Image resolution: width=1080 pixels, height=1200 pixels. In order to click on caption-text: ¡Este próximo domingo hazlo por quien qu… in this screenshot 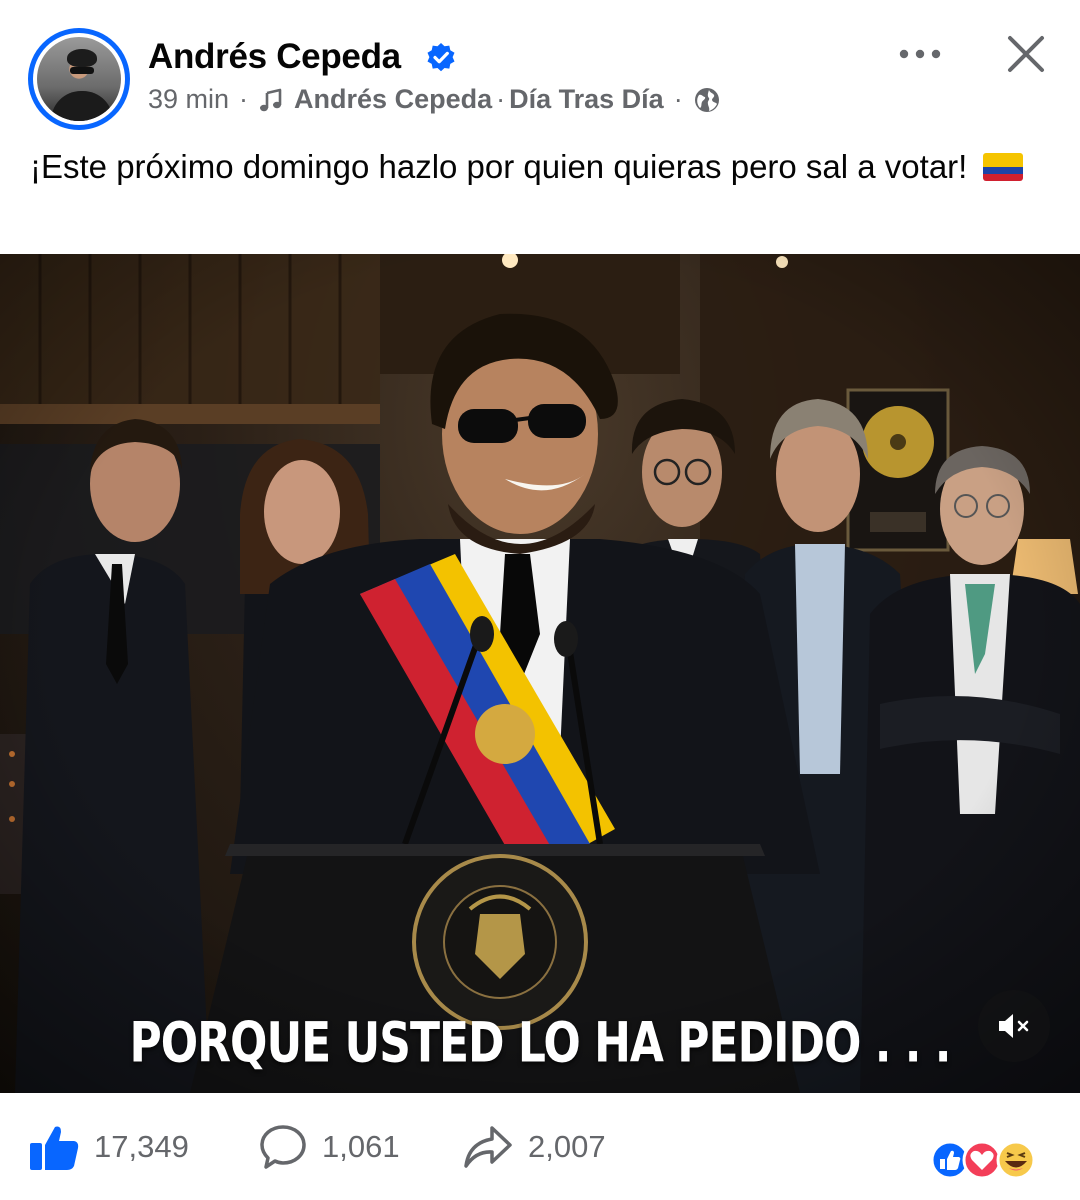, I will do `click(499, 166)`.